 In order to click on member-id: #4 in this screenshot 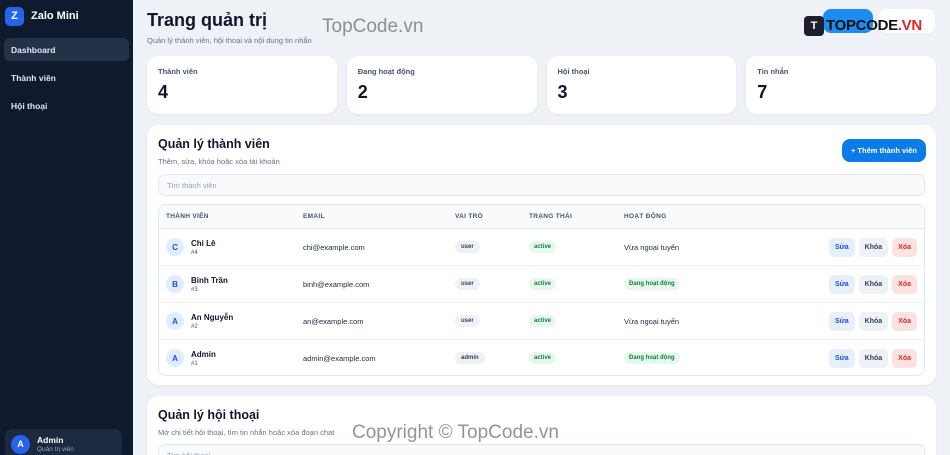, I will do `click(194, 252)`.